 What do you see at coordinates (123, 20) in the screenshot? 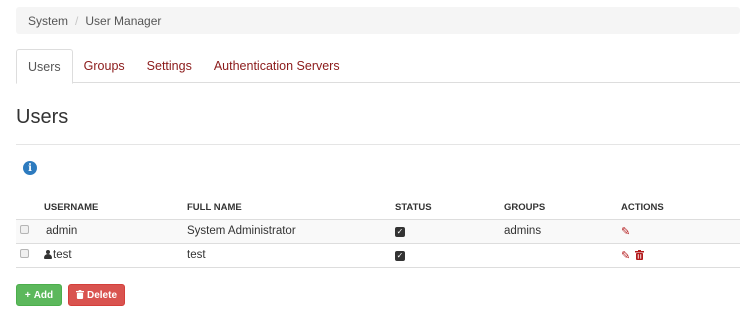
I see `breadcrumb-item-user-manager: User Manager` at bounding box center [123, 20].